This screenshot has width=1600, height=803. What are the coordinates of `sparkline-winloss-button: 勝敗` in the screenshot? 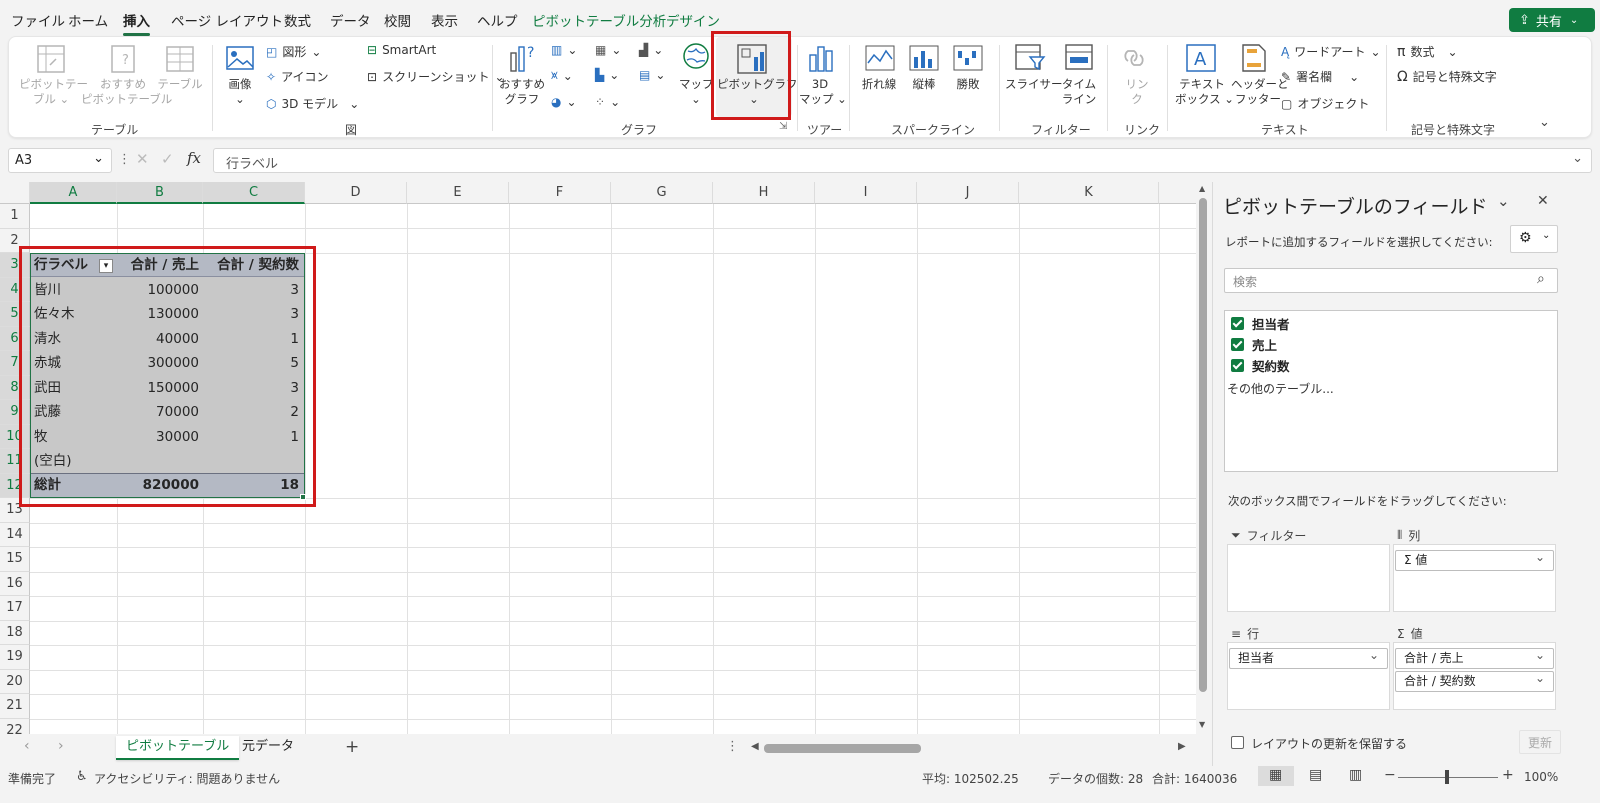 It's located at (968, 84).